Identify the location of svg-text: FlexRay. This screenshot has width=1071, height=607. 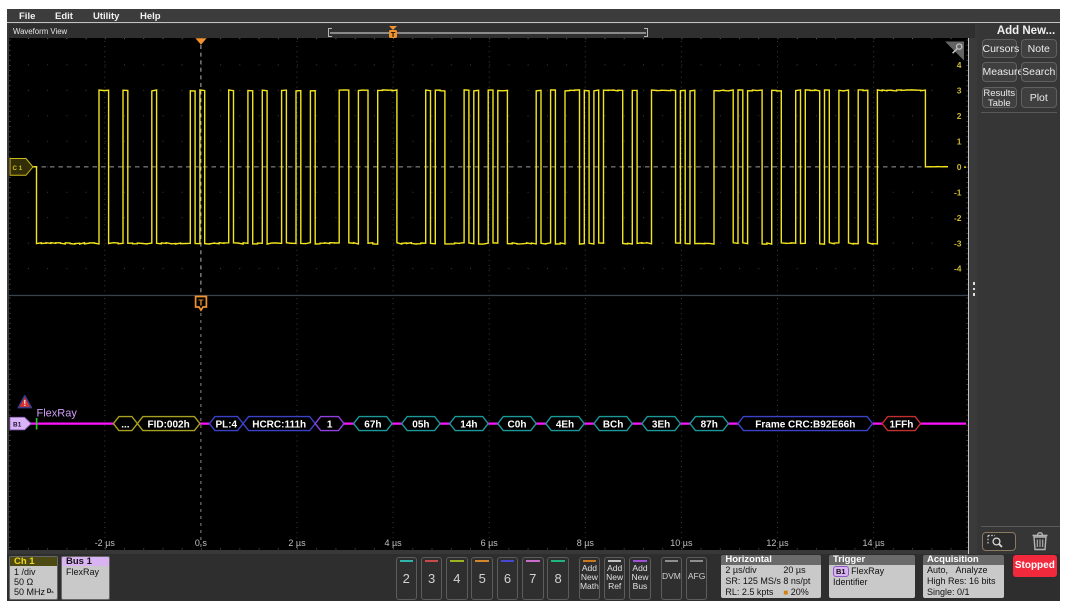
(57, 413).